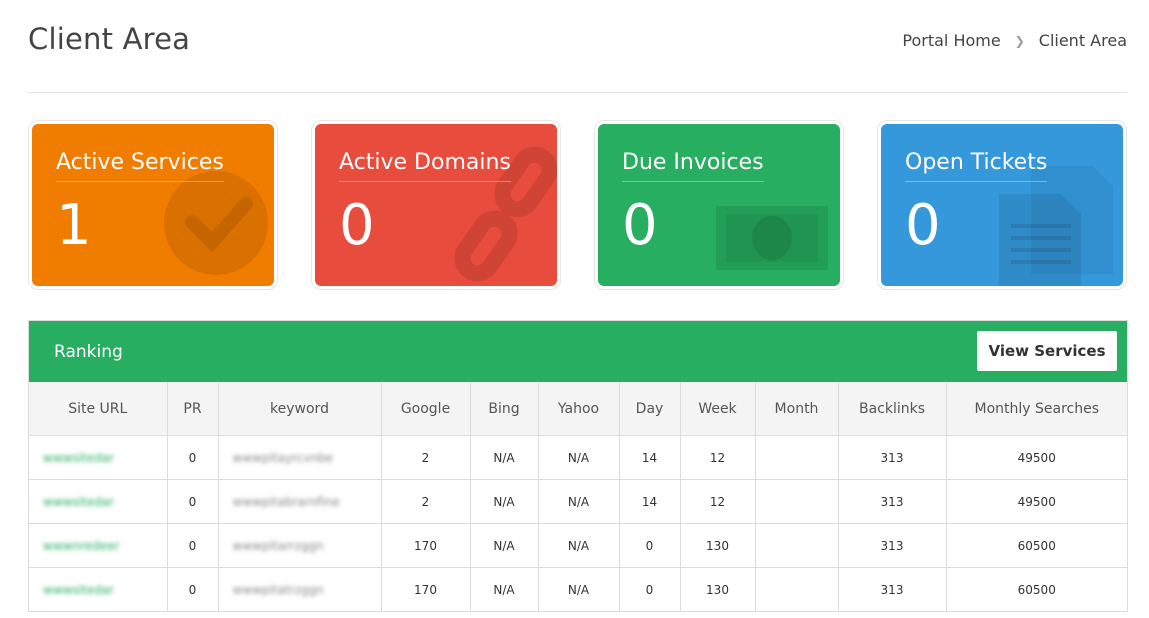 Image resolution: width=1149 pixels, height=618 pixels. Describe the element at coordinates (278, 545) in the screenshot. I see `keyword-text: wwwpitarrzggn` at that location.